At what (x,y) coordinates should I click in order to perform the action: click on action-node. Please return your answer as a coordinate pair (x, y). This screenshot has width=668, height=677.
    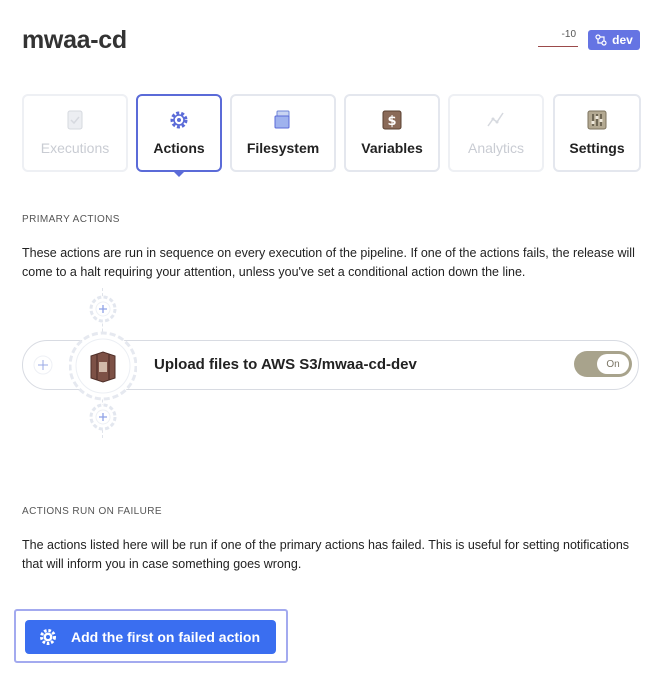
    Looking at the image, I should click on (103, 366).